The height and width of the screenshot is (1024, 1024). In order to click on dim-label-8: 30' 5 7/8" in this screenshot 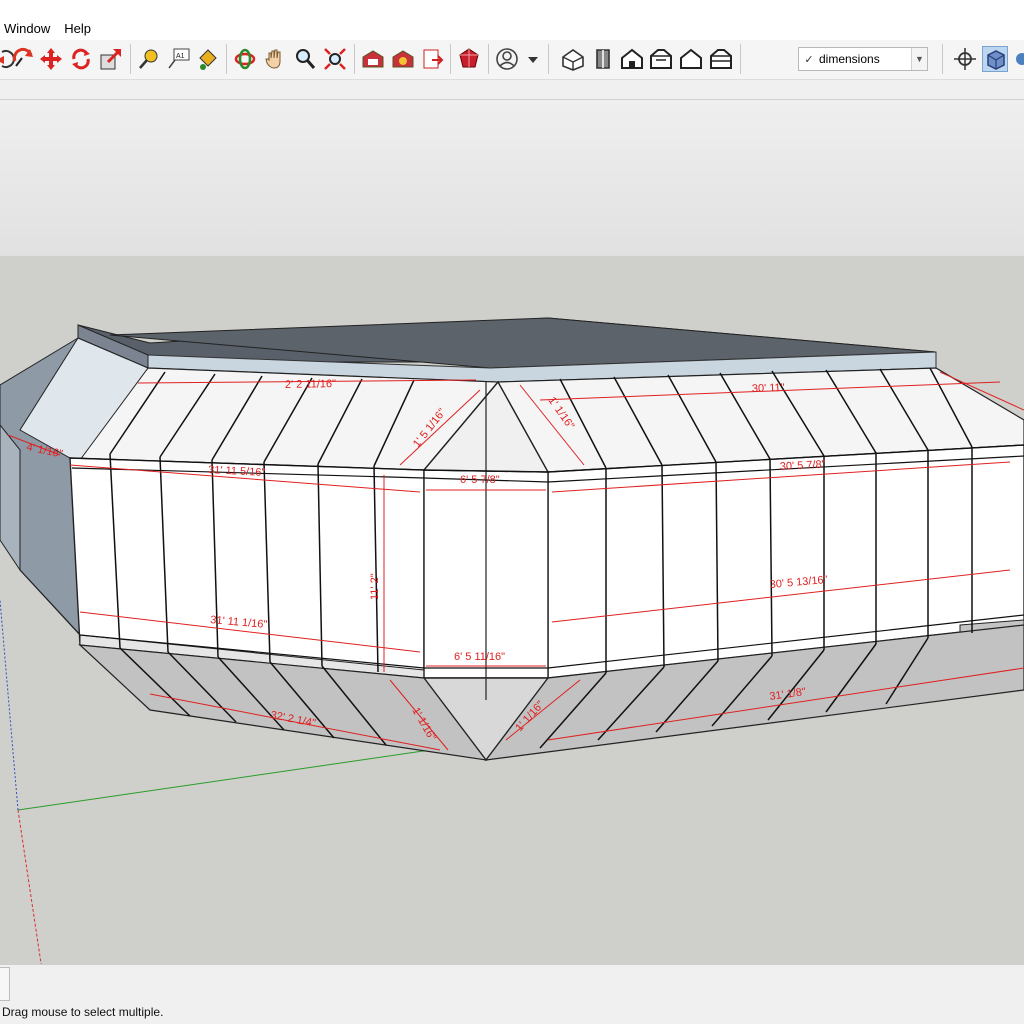, I will do `click(803, 466)`.